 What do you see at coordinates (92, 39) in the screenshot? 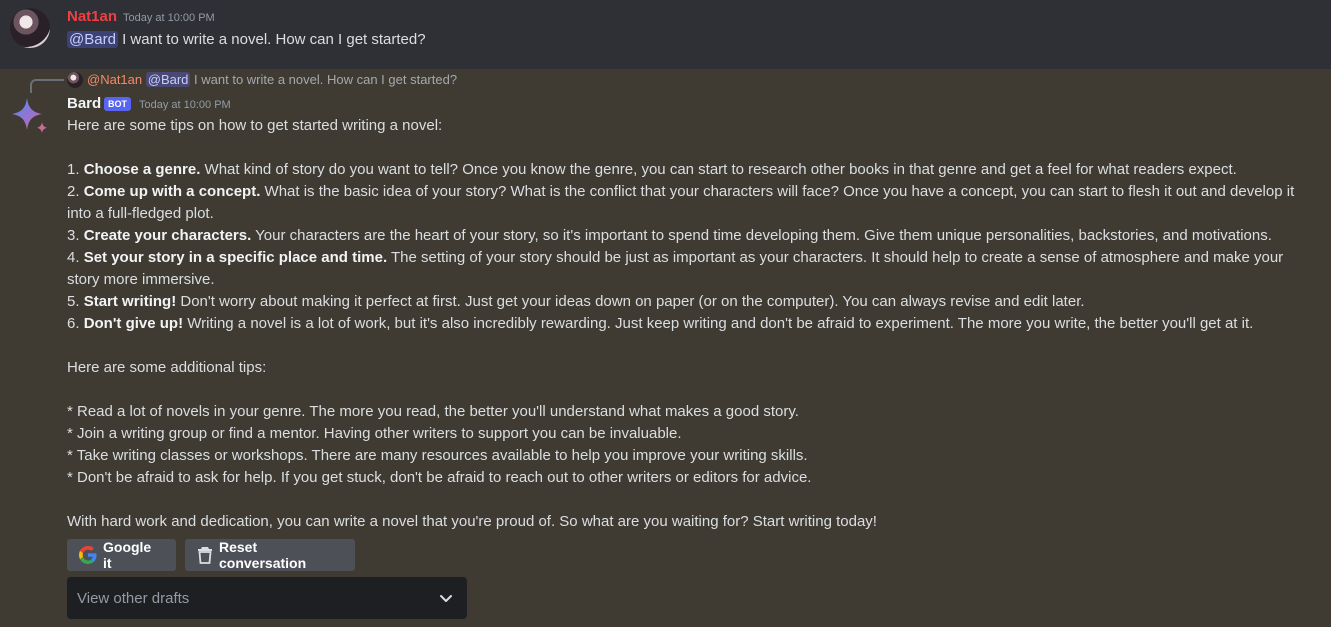
I see `bard-mention: @Bard` at bounding box center [92, 39].